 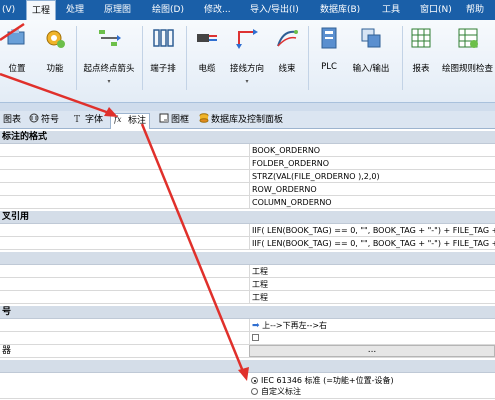 What do you see at coordinates (44, 121) in the screenshot?
I see `tab-symbol: 符号` at bounding box center [44, 121].